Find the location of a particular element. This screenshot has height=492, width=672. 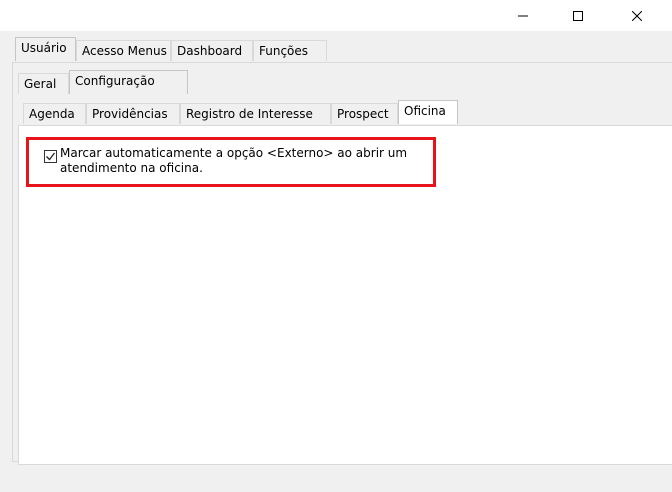

tab-label: Geral is located at coordinates (40, 84).